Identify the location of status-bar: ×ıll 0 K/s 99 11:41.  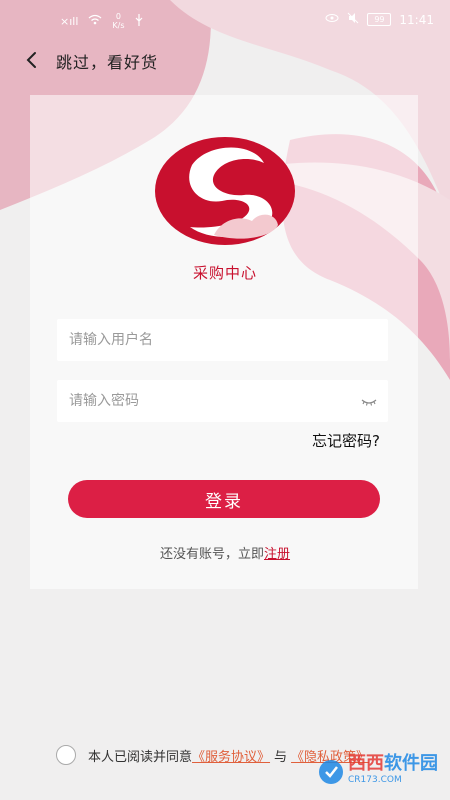
(225, 20).